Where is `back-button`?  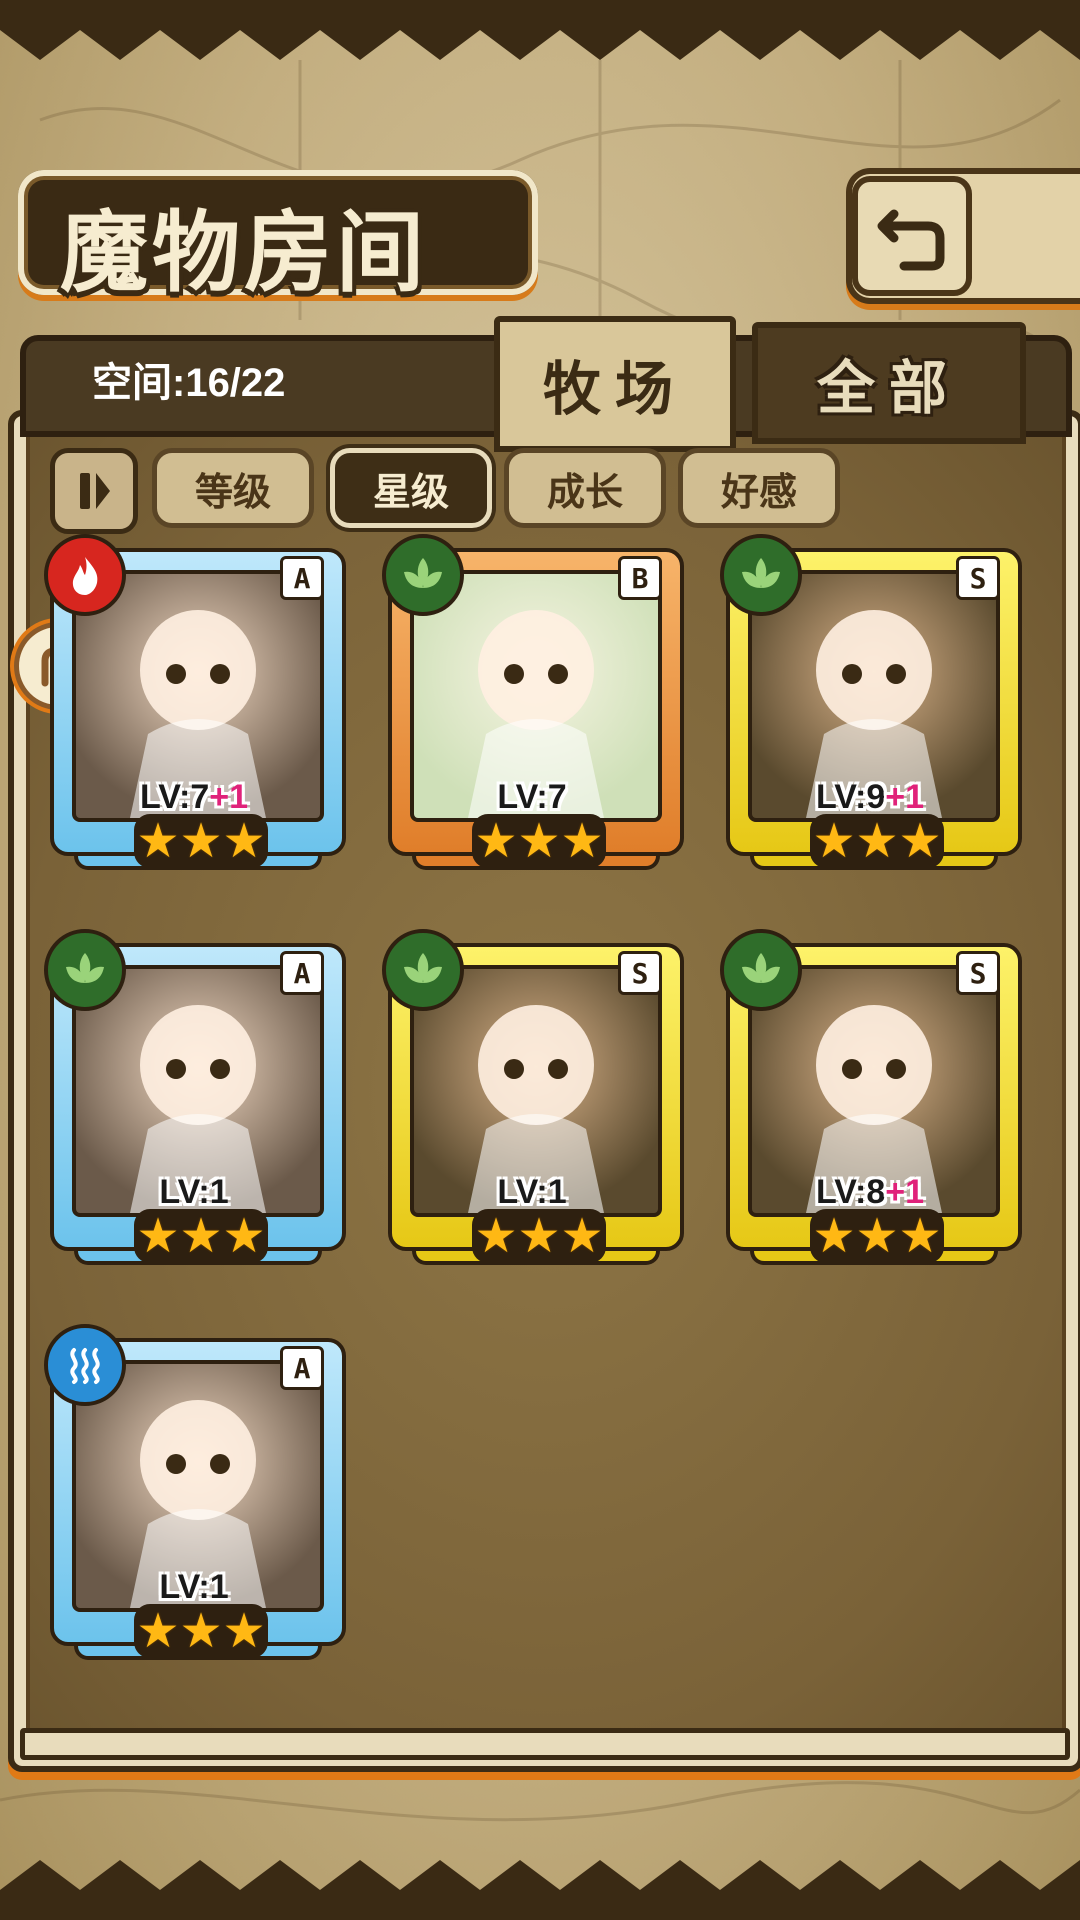
back-button is located at coordinates (912, 236).